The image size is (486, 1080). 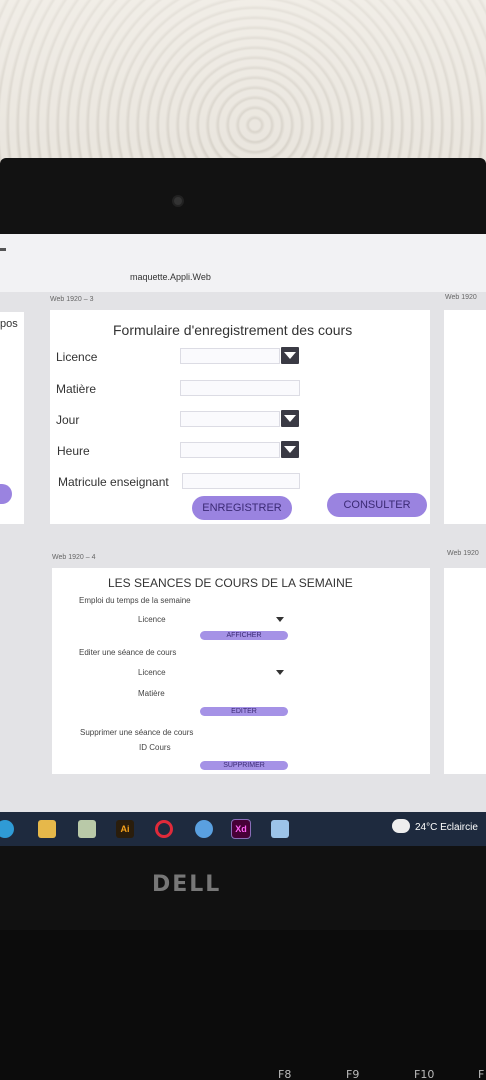 I want to click on matiere-input, so click(x=240, y=388).